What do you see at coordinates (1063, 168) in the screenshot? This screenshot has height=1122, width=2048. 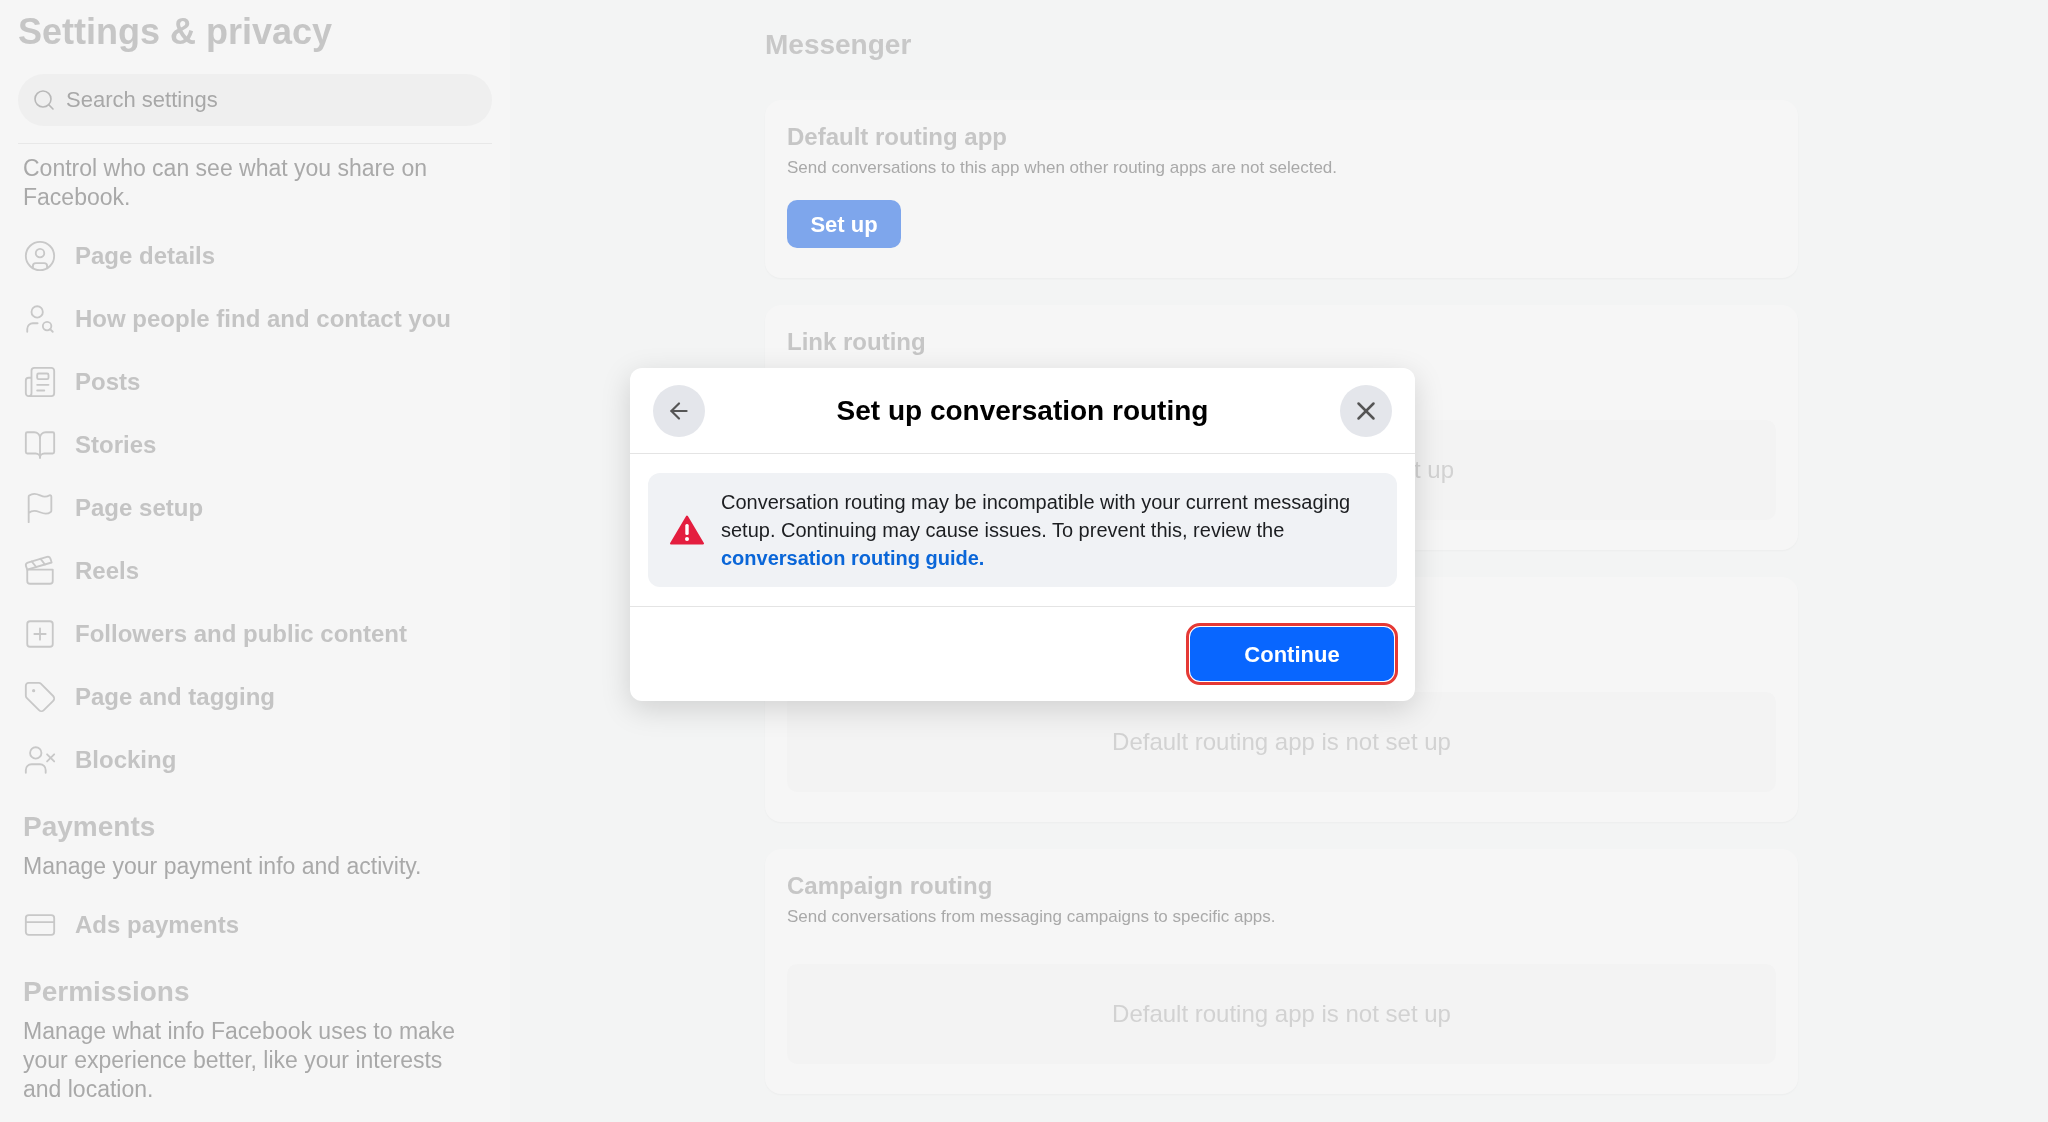 I see `card-description: Send conversations to this app when other routing apps are not selected.` at bounding box center [1063, 168].